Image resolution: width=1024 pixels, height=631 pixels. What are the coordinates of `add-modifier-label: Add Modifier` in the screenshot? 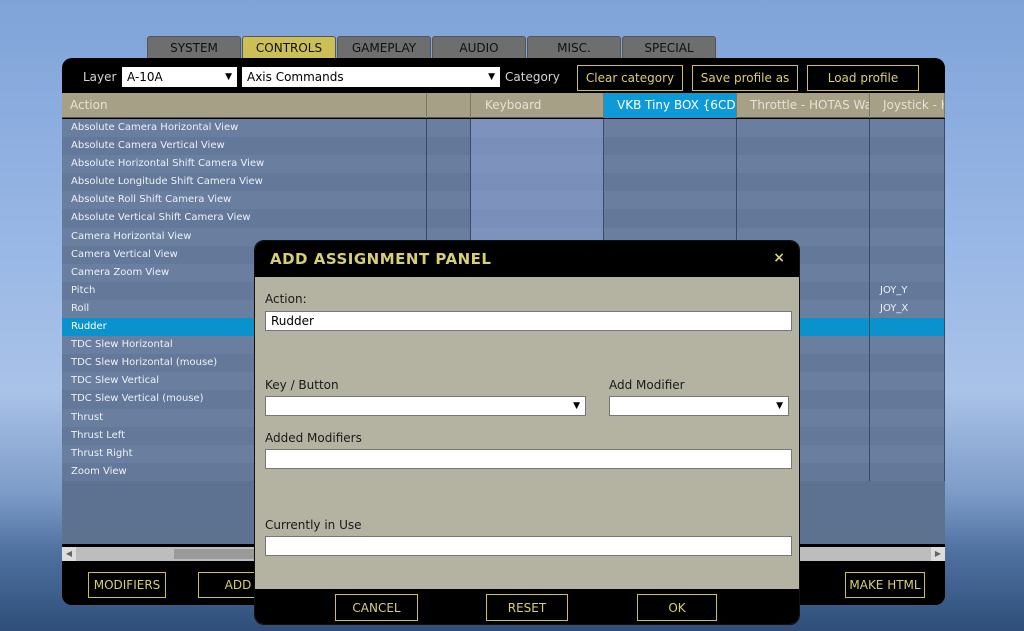 It's located at (647, 385).